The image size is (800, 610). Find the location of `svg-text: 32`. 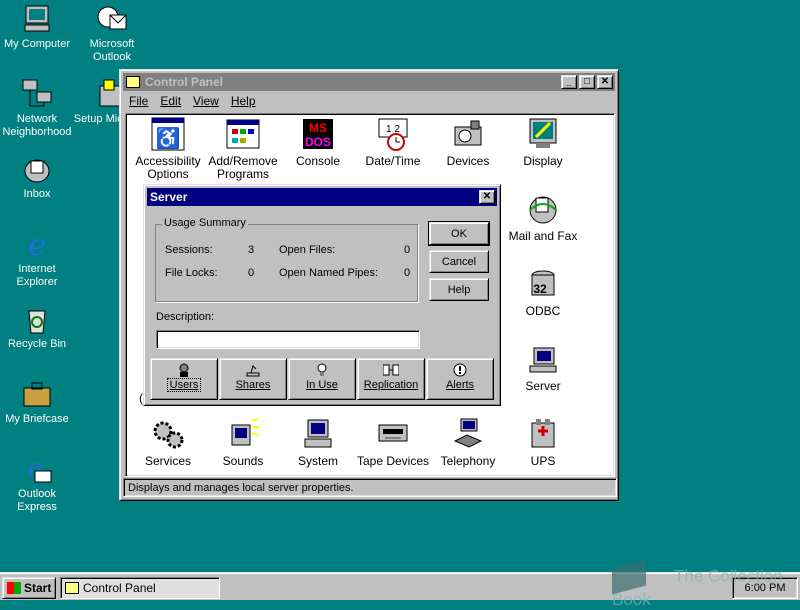

svg-text: 32 is located at coordinates (540, 289).